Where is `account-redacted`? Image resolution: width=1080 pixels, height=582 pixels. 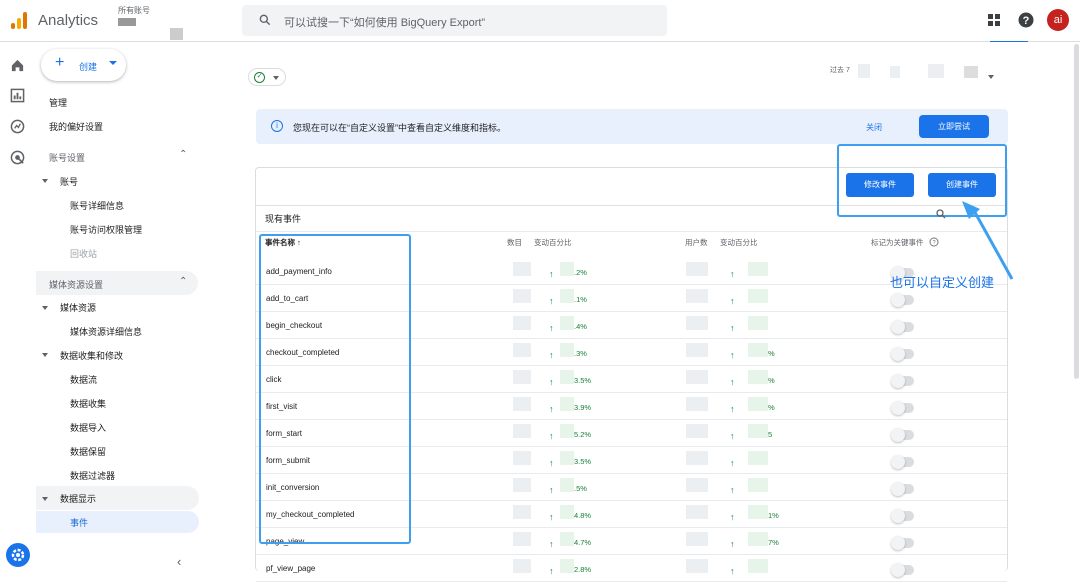
account-redacted is located at coordinates (176, 34).